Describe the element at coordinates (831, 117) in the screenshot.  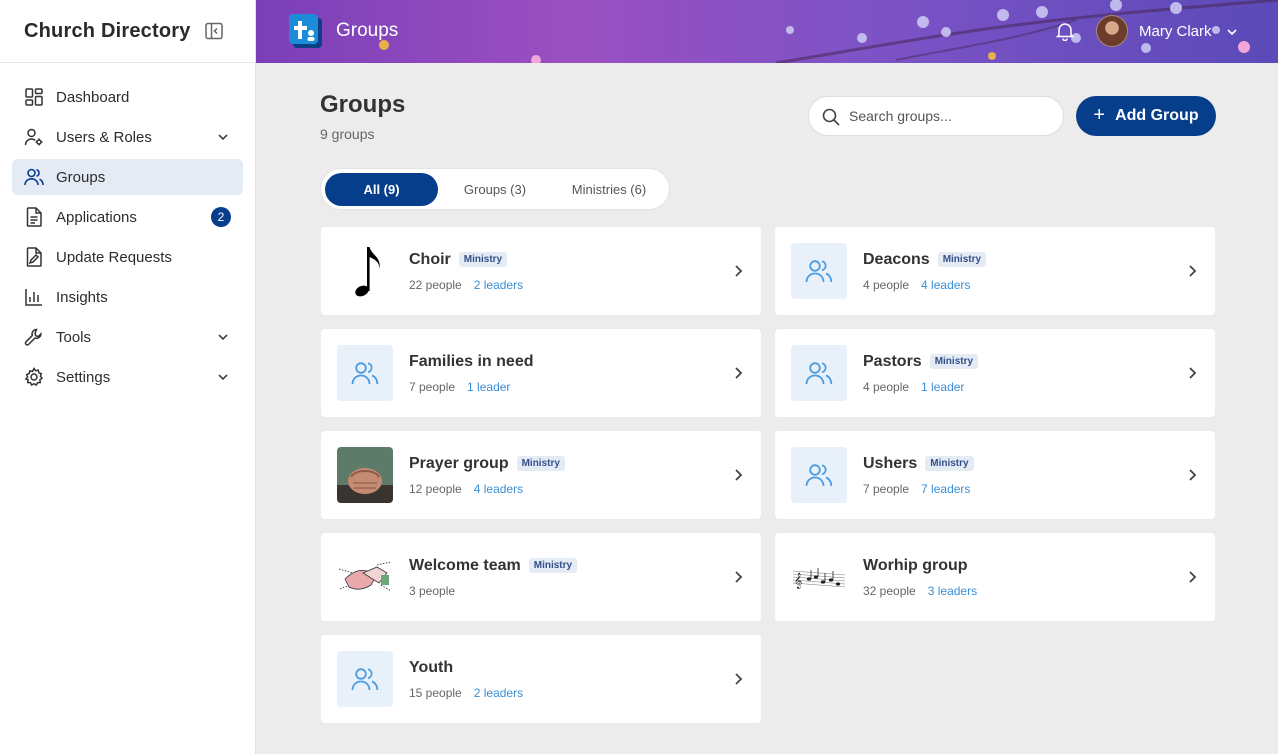
I see `search-icon` at that location.